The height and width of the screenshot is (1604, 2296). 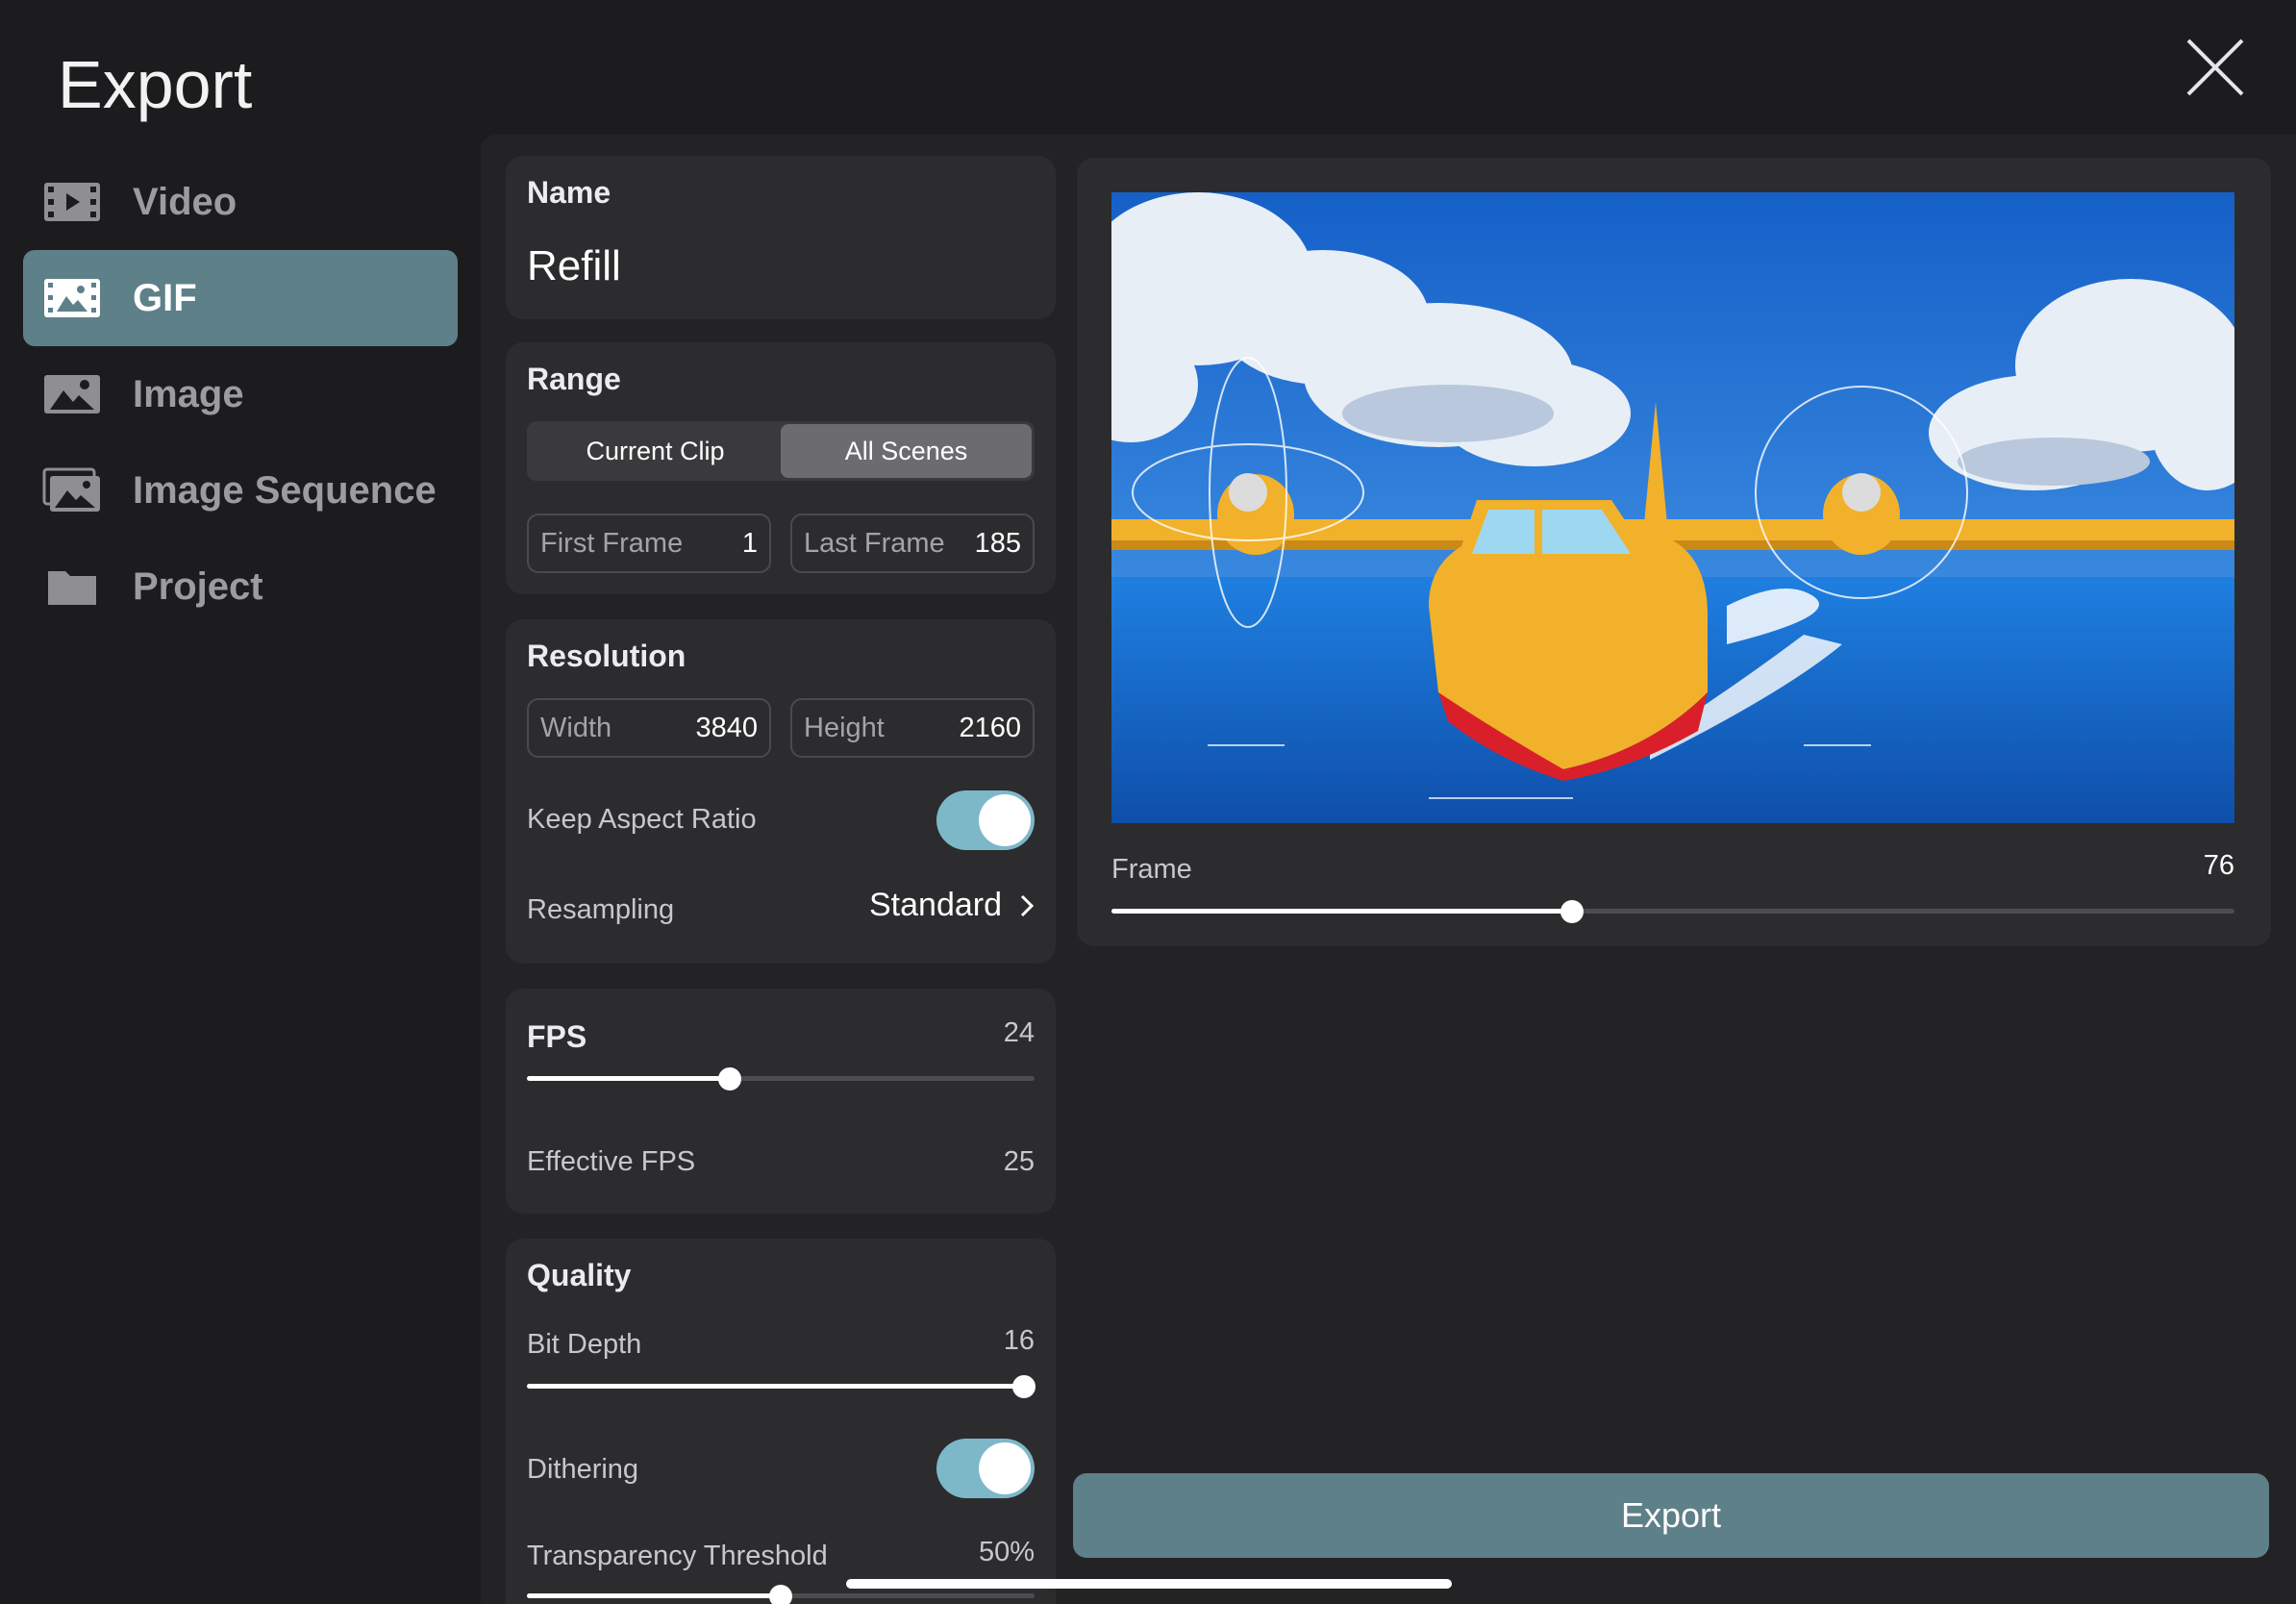 What do you see at coordinates (642, 819) in the screenshot?
I see `keep-aspect-label: Keep Aspect Ratio` at bounding box center [642, 819].